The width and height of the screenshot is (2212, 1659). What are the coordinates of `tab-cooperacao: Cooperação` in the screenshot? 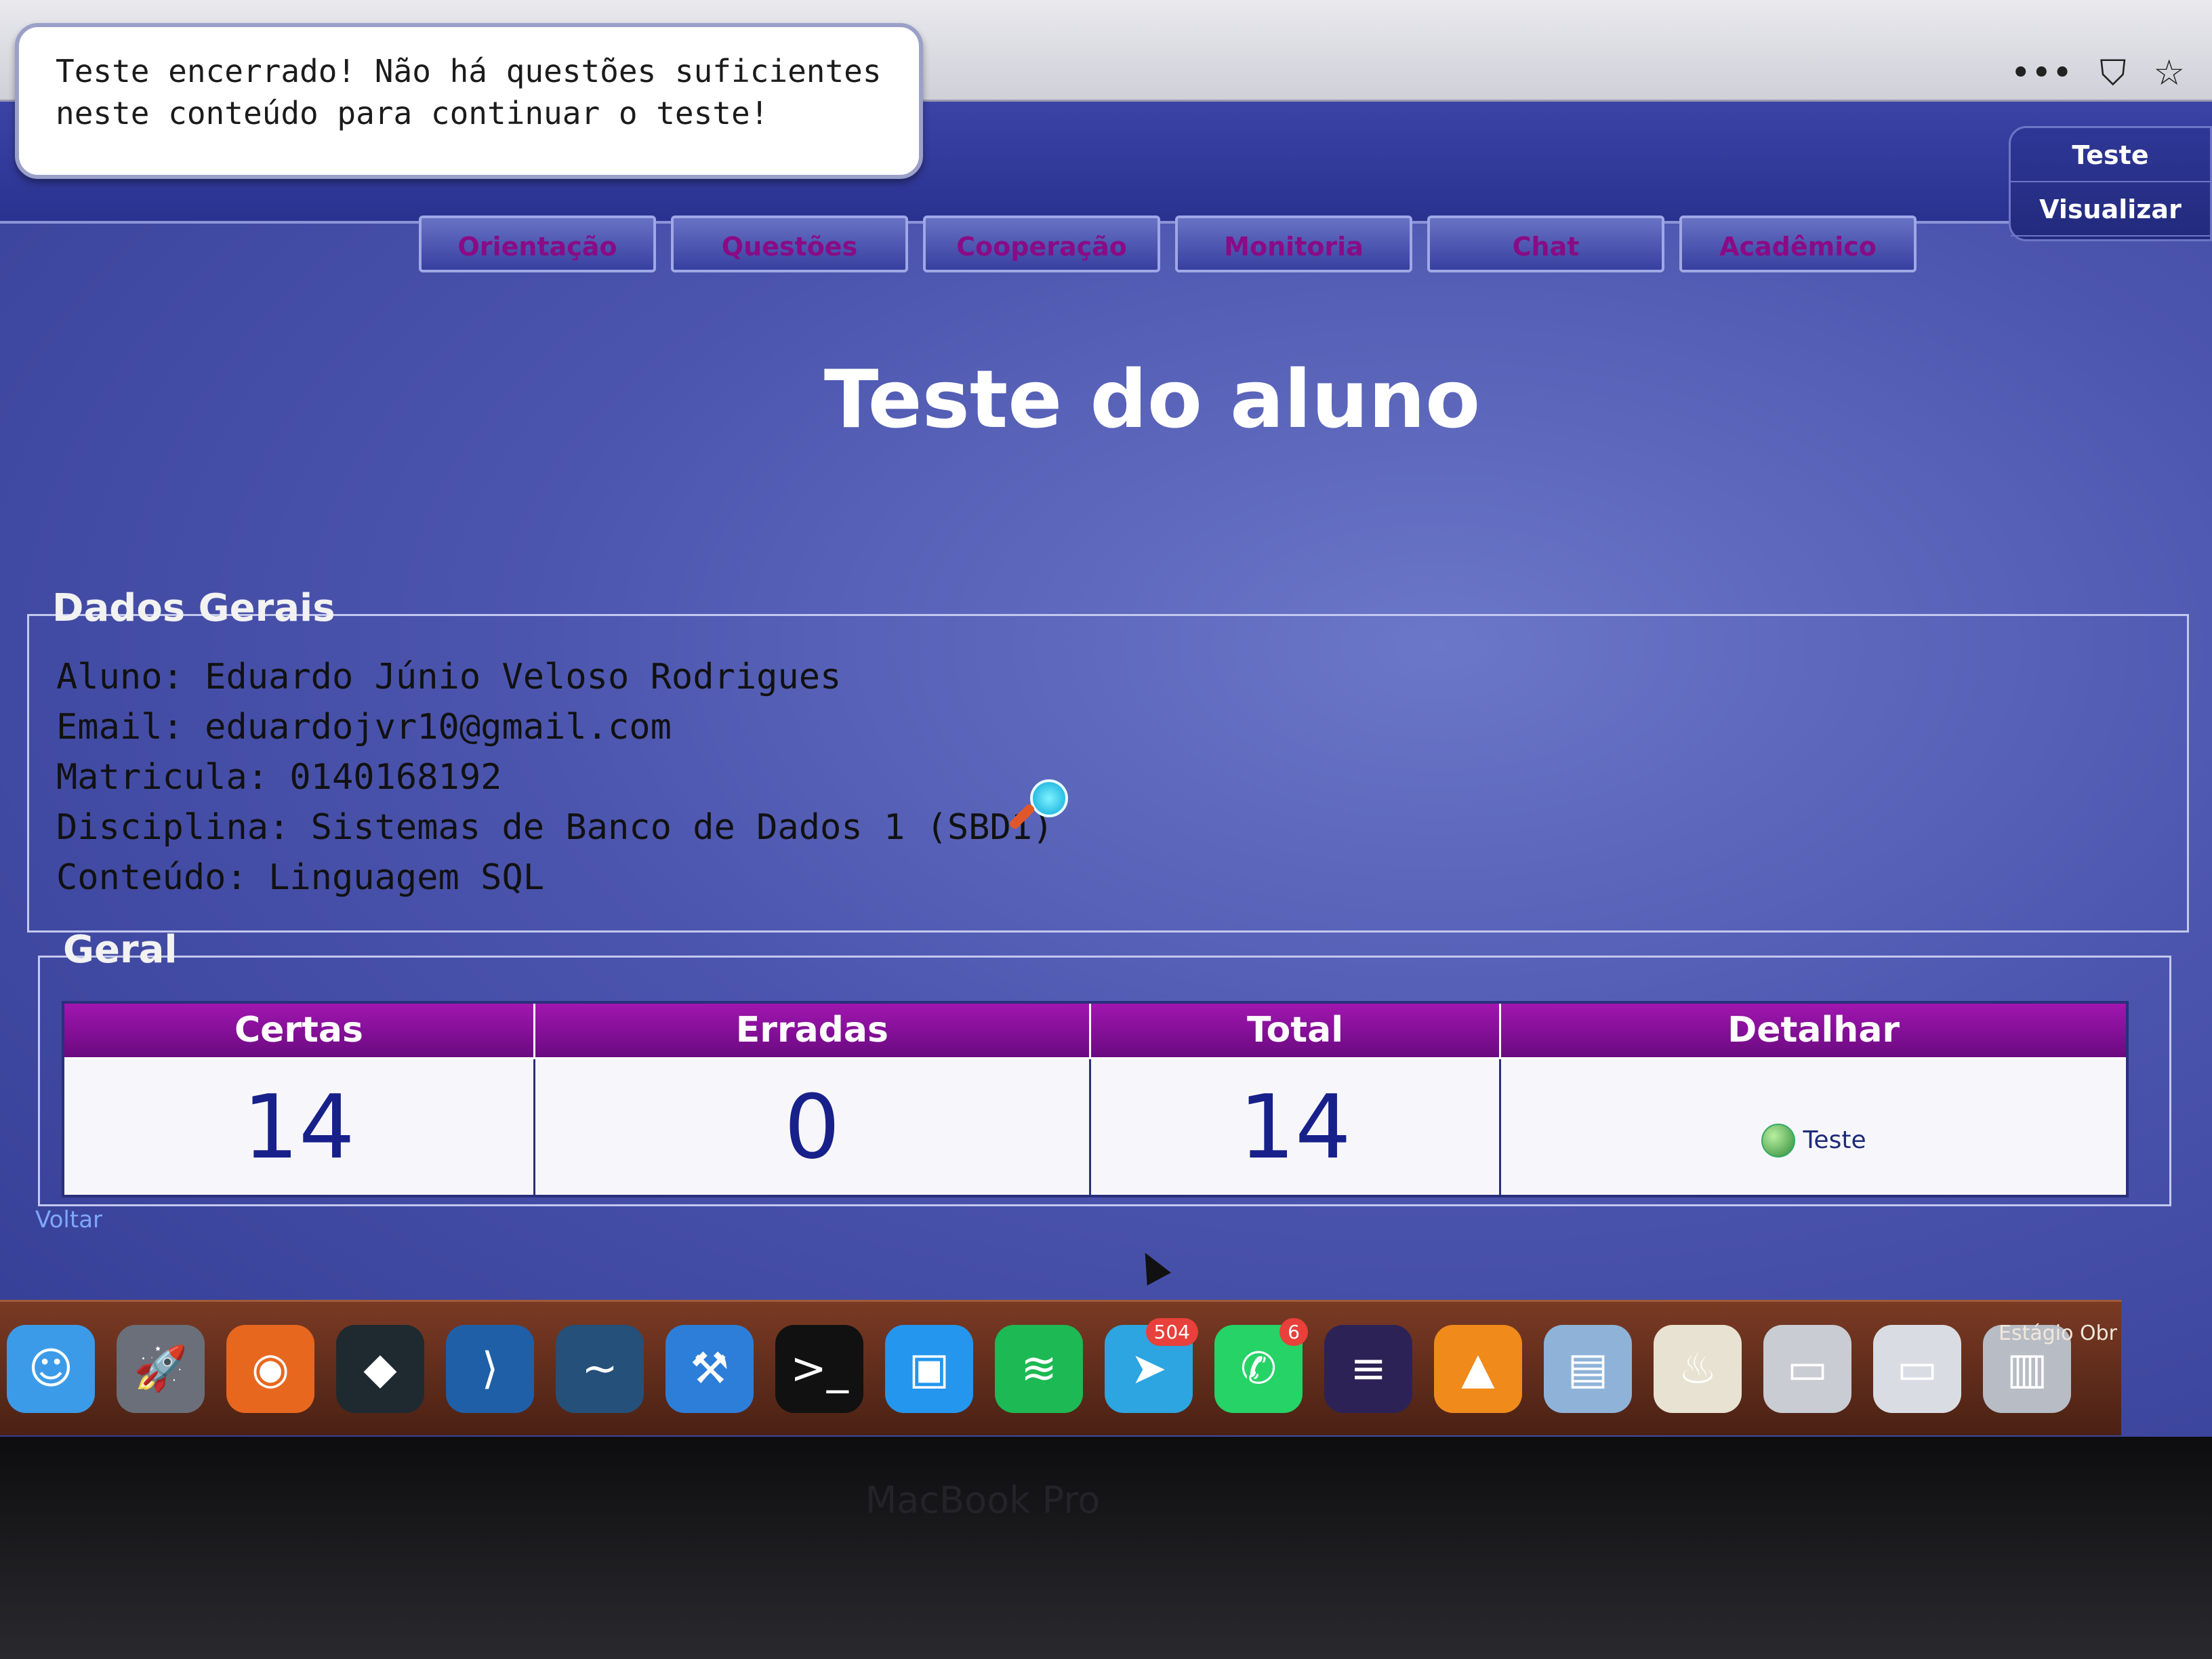 It's located at (1042, 244).